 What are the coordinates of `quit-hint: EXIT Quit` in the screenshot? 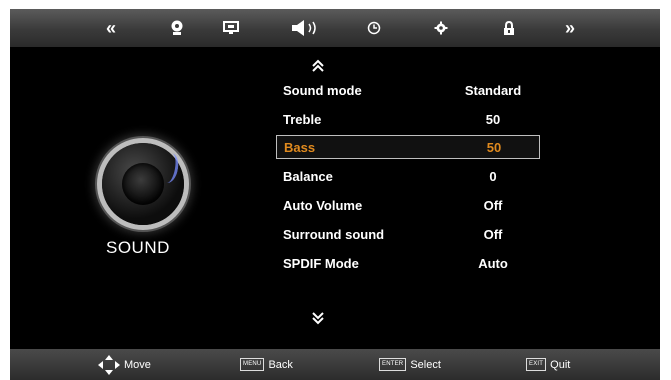 It's located at (548, 364).